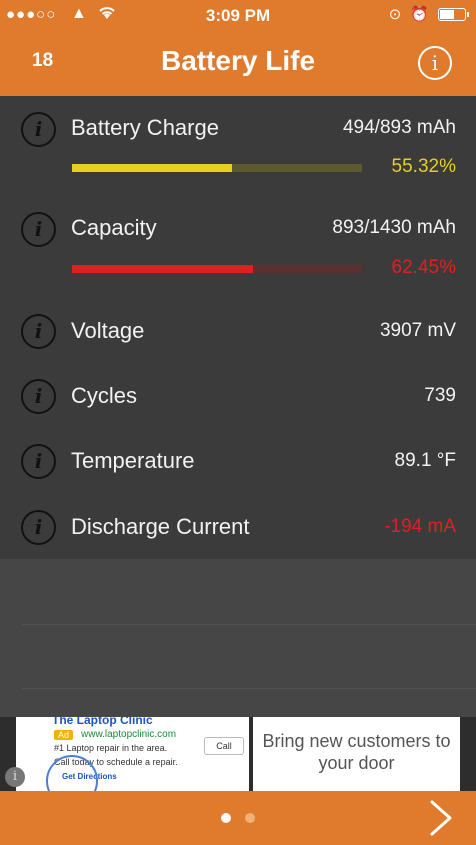  I want to click on row-label: Temperature, so click(133, 460).